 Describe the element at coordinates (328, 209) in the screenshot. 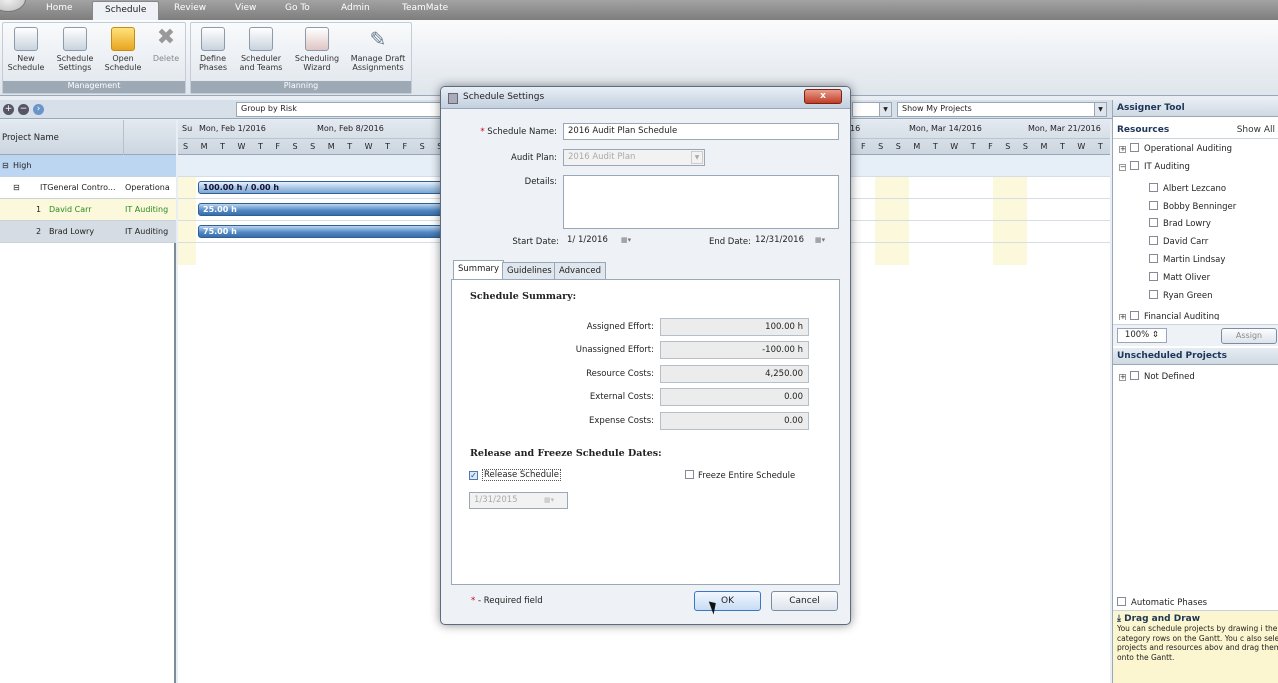

I see `assignment-bar: 25.00 h` at that location.